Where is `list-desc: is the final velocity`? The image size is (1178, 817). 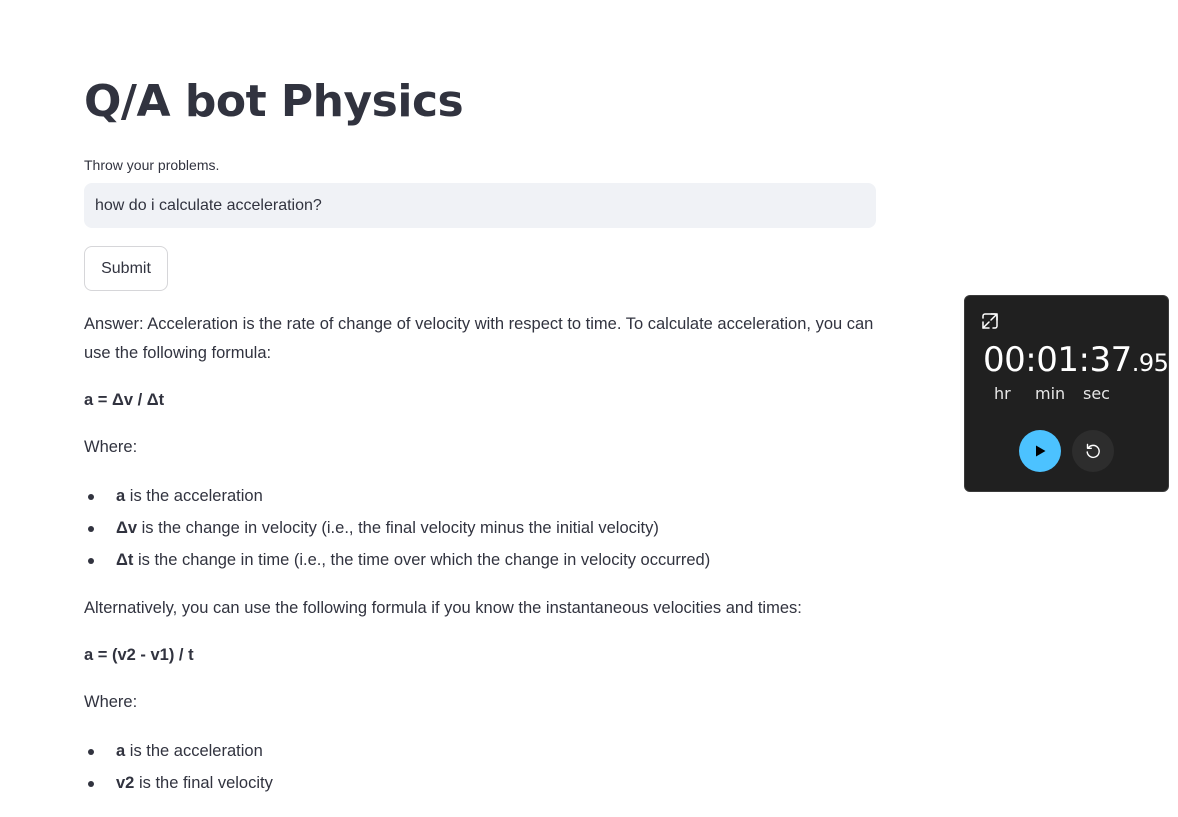
list-desc: is the final velocity is located at coordinates (203, 783).